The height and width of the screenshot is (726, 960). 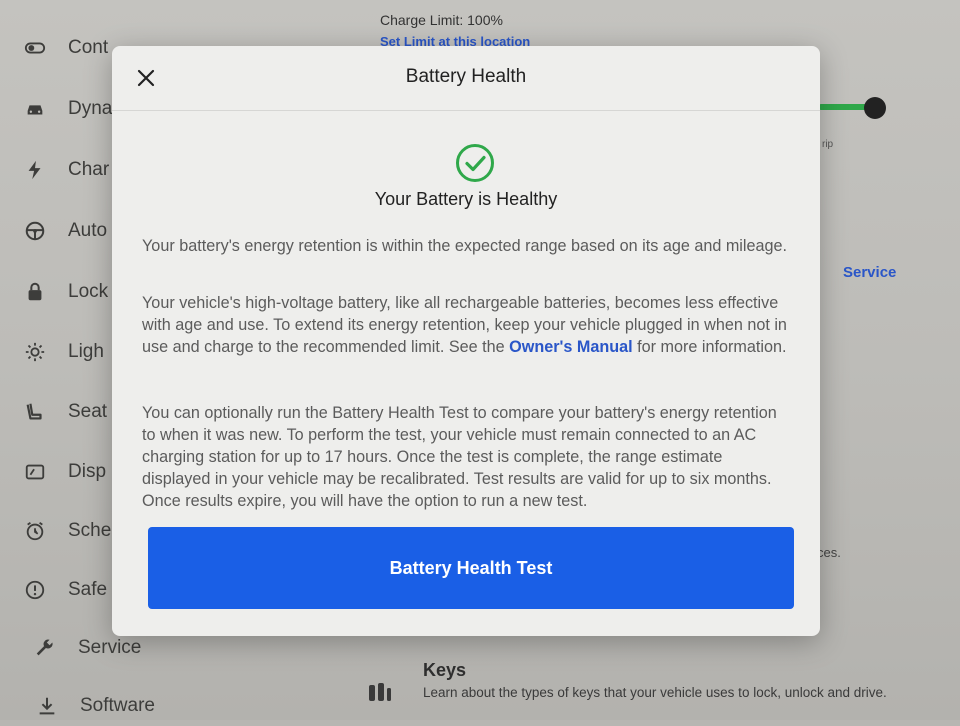 I want to click on battery-status-title: Your Battery is Healthy, so click(x=466, y=199).